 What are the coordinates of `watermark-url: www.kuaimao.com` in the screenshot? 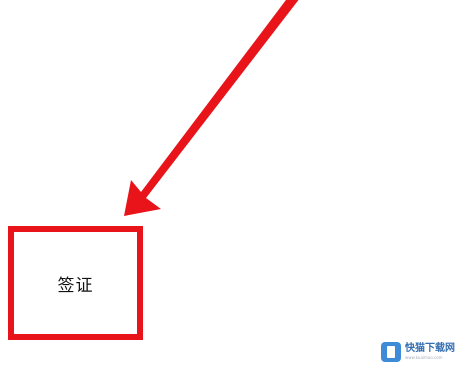 It's located at (424, 357).